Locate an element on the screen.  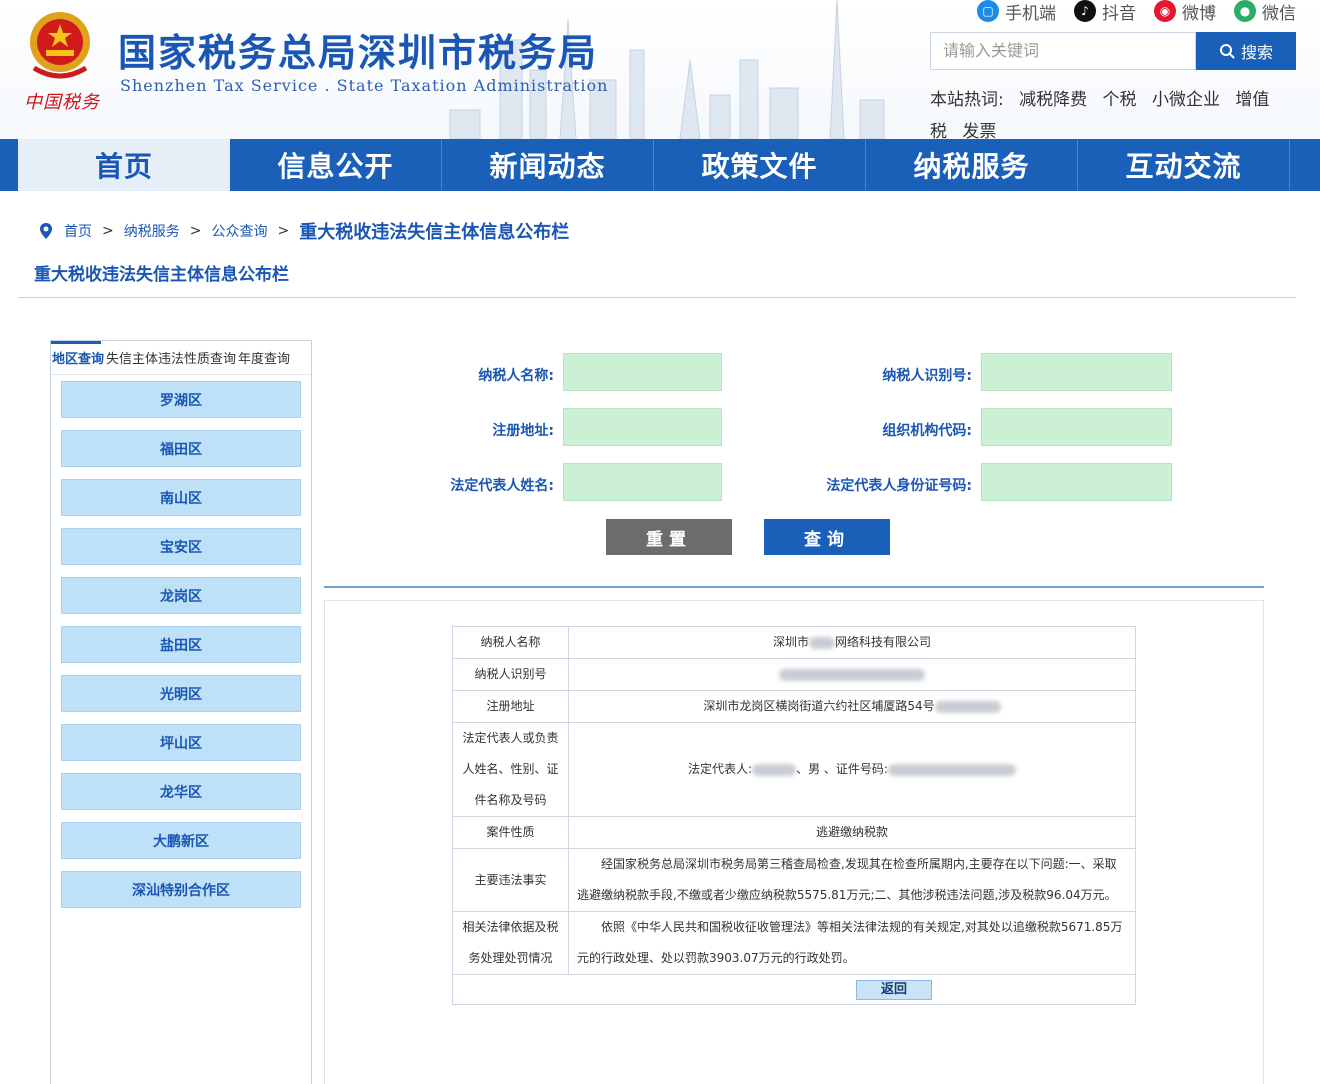
search-input: 请输入关键词 is located at coordinates (1063, 51).